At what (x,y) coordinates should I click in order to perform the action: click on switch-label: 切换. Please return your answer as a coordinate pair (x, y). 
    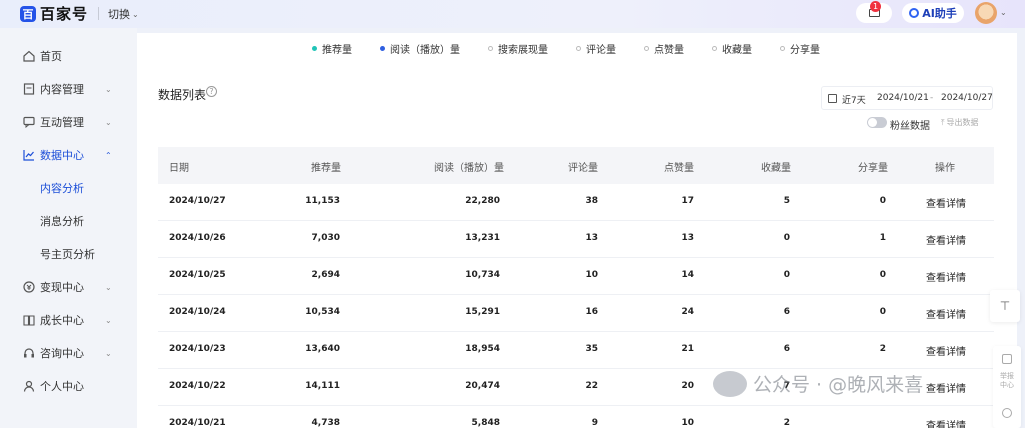
    Looking at the image, I should click on (119, 14).